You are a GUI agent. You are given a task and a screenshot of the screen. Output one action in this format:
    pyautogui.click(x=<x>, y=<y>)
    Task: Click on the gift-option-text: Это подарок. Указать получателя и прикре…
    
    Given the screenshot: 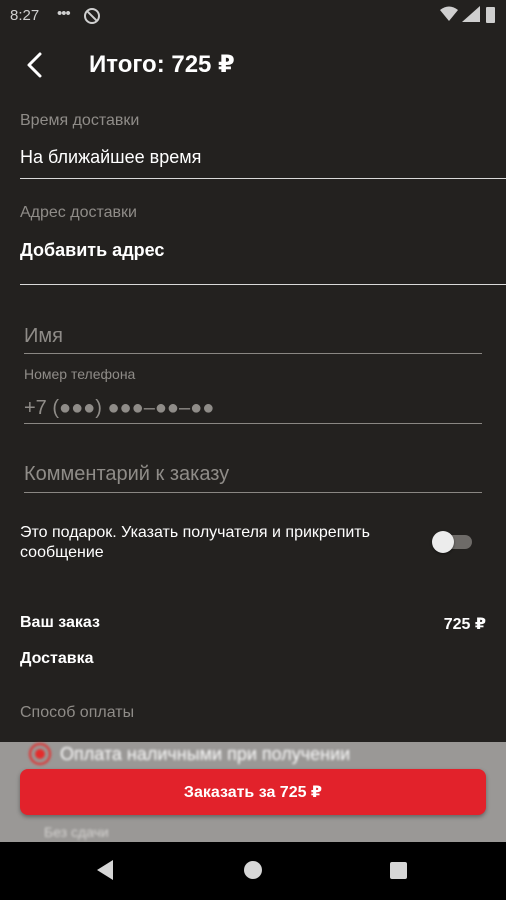 What is the action you would take?
    pyautogui.click(x=195, y=542)
    